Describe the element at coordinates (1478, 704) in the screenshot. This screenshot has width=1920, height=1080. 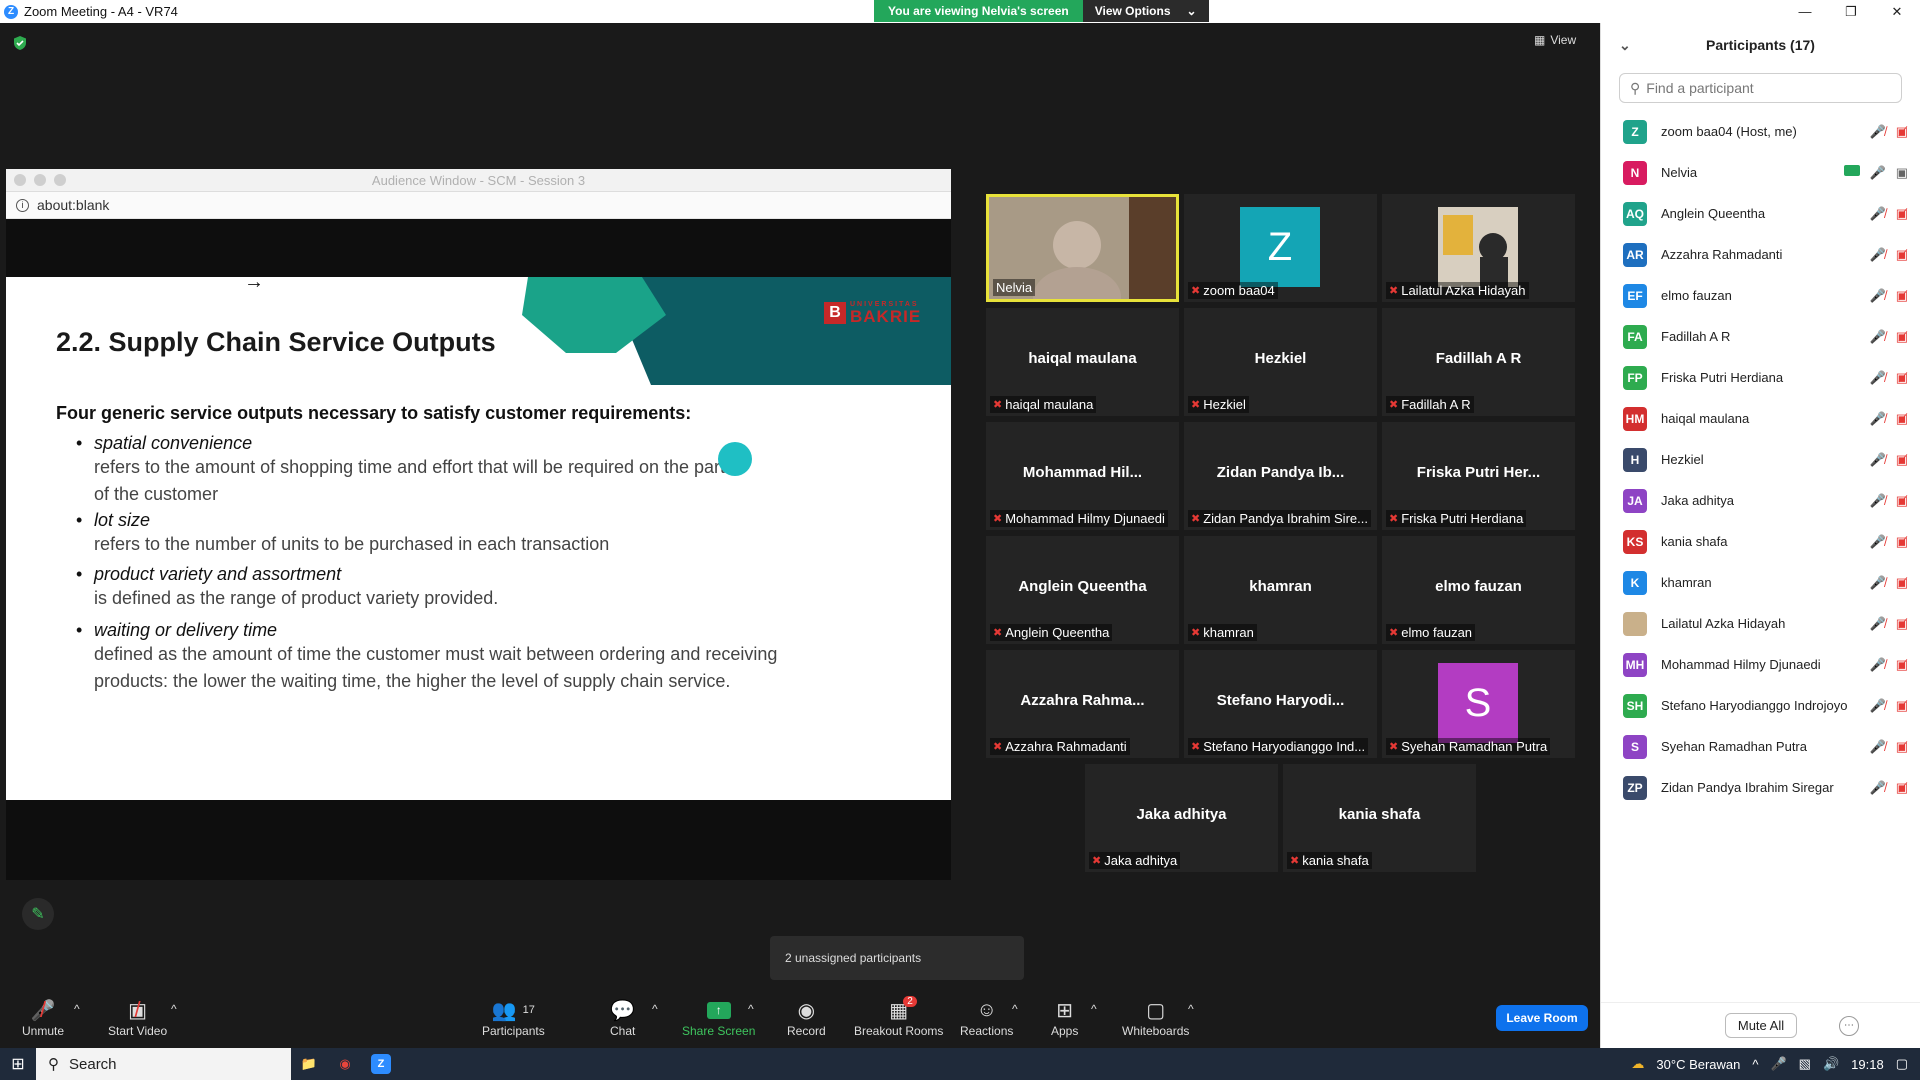
I see `video-tile: S ✖ Syehan Ramadhan Putra` at that location.